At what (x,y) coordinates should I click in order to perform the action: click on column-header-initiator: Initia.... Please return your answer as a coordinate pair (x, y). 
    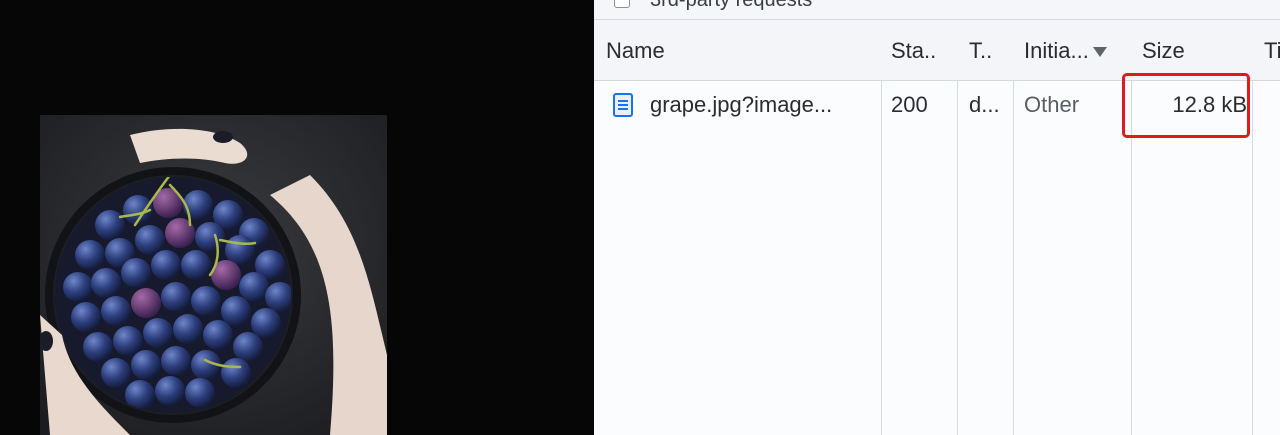
    Looking at the image, I should click on (1077, 50).